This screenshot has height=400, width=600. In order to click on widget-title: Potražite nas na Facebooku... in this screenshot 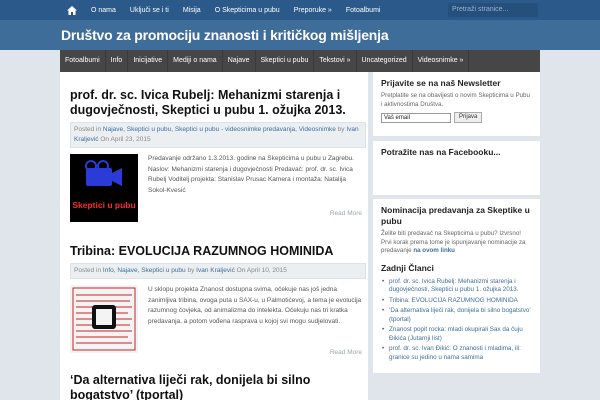, I will do `click(456, 152)`.